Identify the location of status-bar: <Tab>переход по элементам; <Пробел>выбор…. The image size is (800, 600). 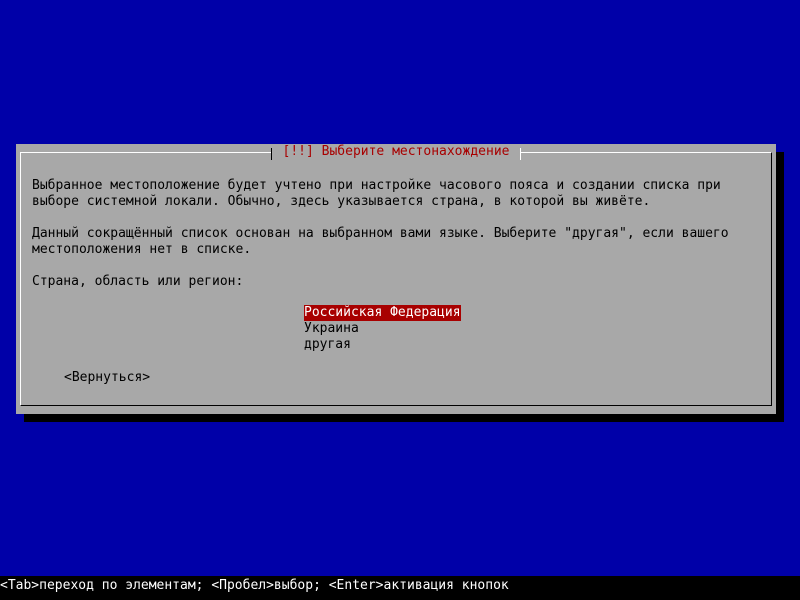
(400, 588).